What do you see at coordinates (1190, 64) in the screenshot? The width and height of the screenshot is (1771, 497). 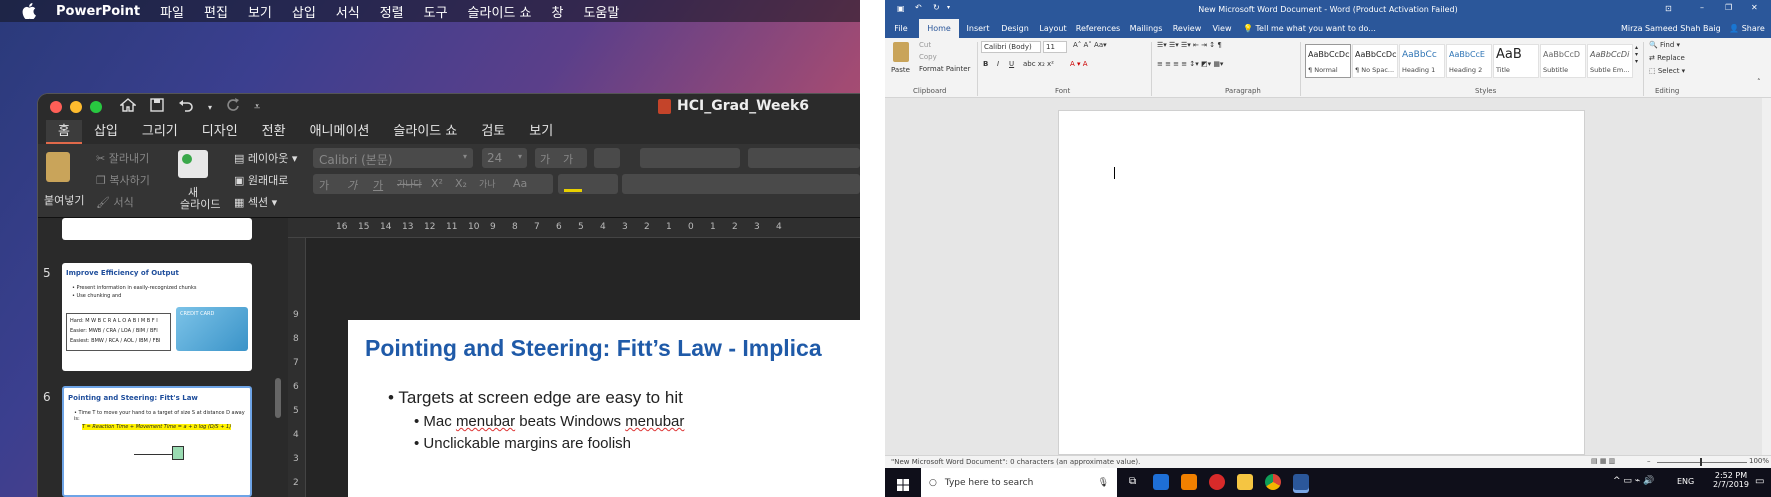 I see `alignment-buttons: ≡ ≡ ≡ ≡ ↕▾ ◩▾ ▦▾` at bounding box center [1190, 64].